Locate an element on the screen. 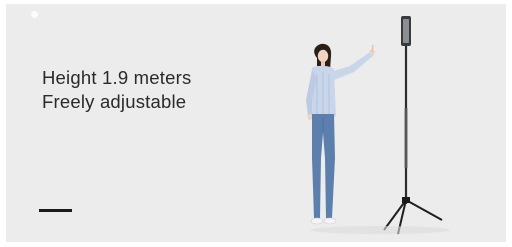 This screenshot has height=247, width=512. caption-adjustable-line: Freely adjustable is located at coordinates (114, 101).